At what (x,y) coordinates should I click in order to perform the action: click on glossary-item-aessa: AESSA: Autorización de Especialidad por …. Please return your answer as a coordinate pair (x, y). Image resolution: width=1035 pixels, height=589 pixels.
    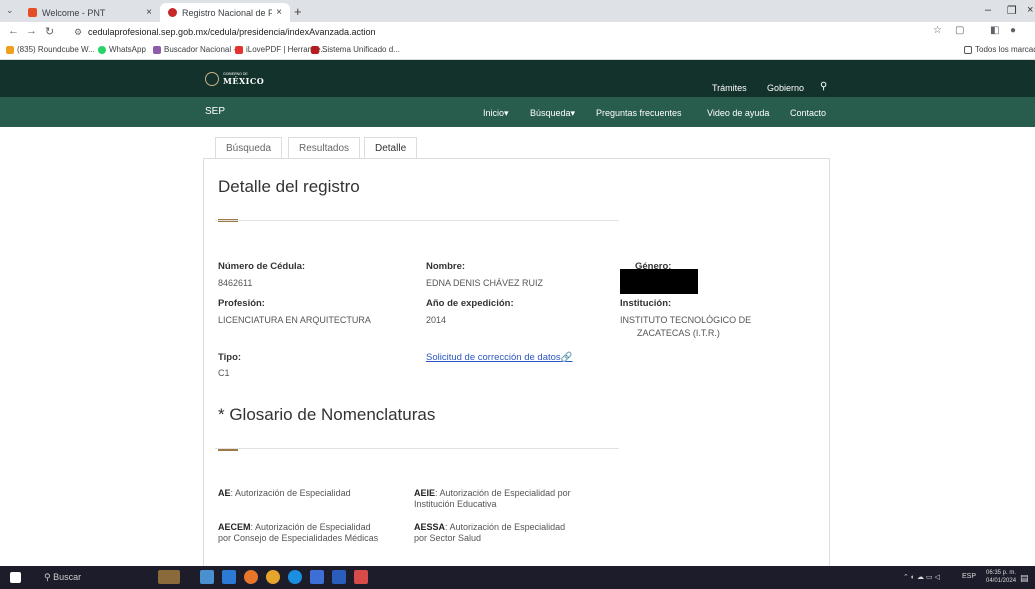
    Looking at the image, I should click on (490, 532).